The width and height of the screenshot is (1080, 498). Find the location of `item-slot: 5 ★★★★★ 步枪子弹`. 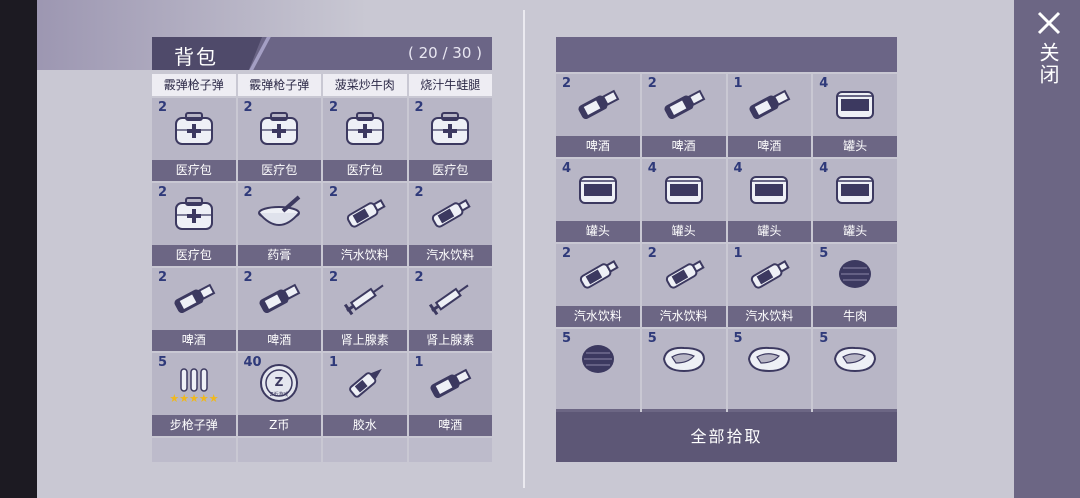

item-slot: 5 ★★★★★ 步枪子弹 is located at coordinates (194, 394).